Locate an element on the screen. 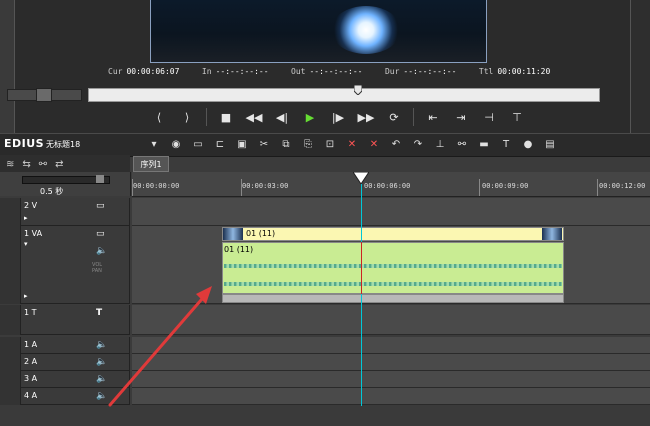  seek-bar is located at coordinates (344, 95).